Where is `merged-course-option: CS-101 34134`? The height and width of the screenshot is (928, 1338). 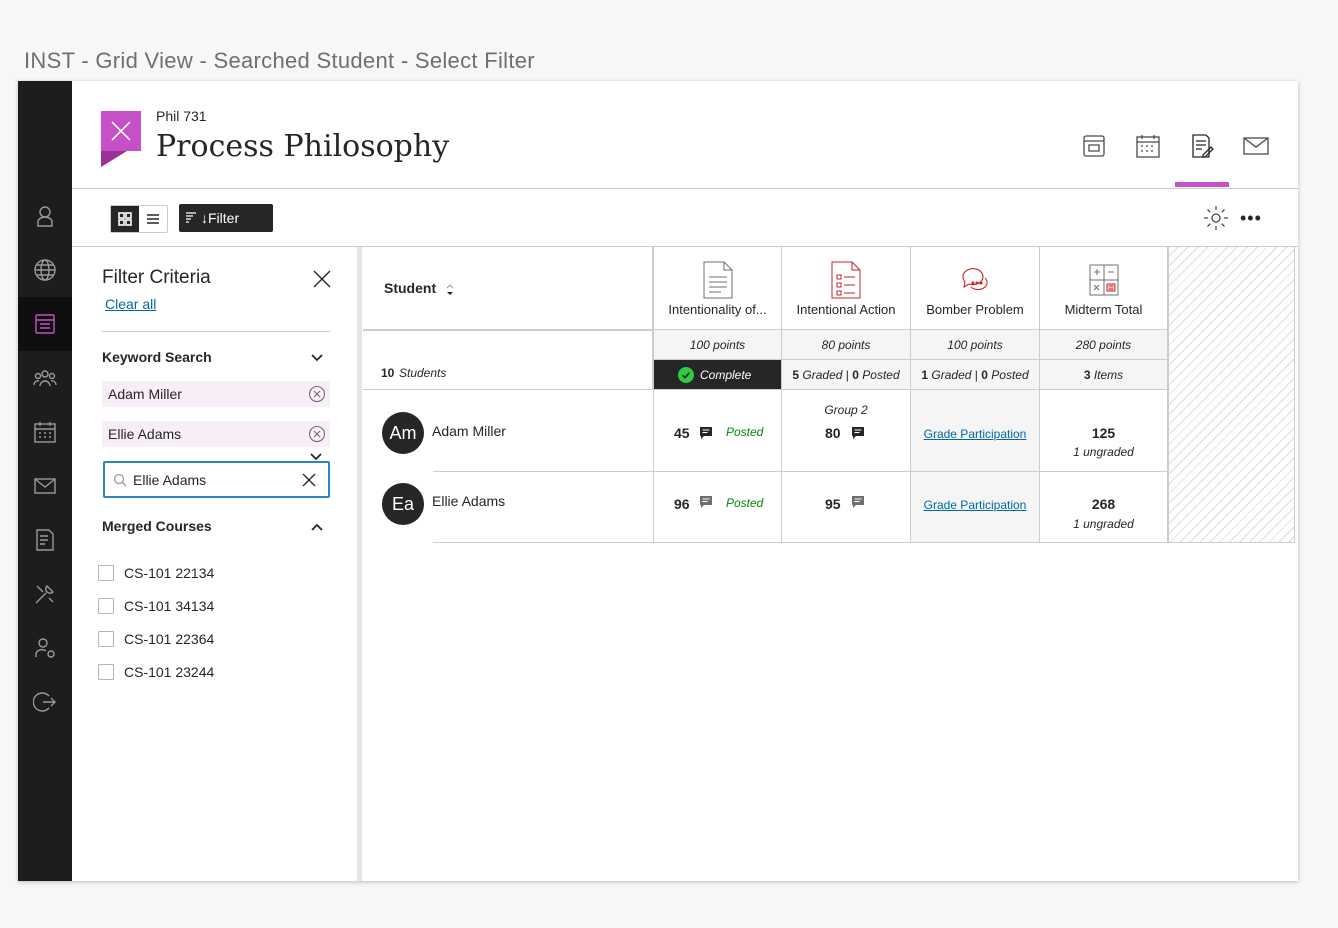 merged-course-option: CS-101 34134 is located at coordinates (156, 606).